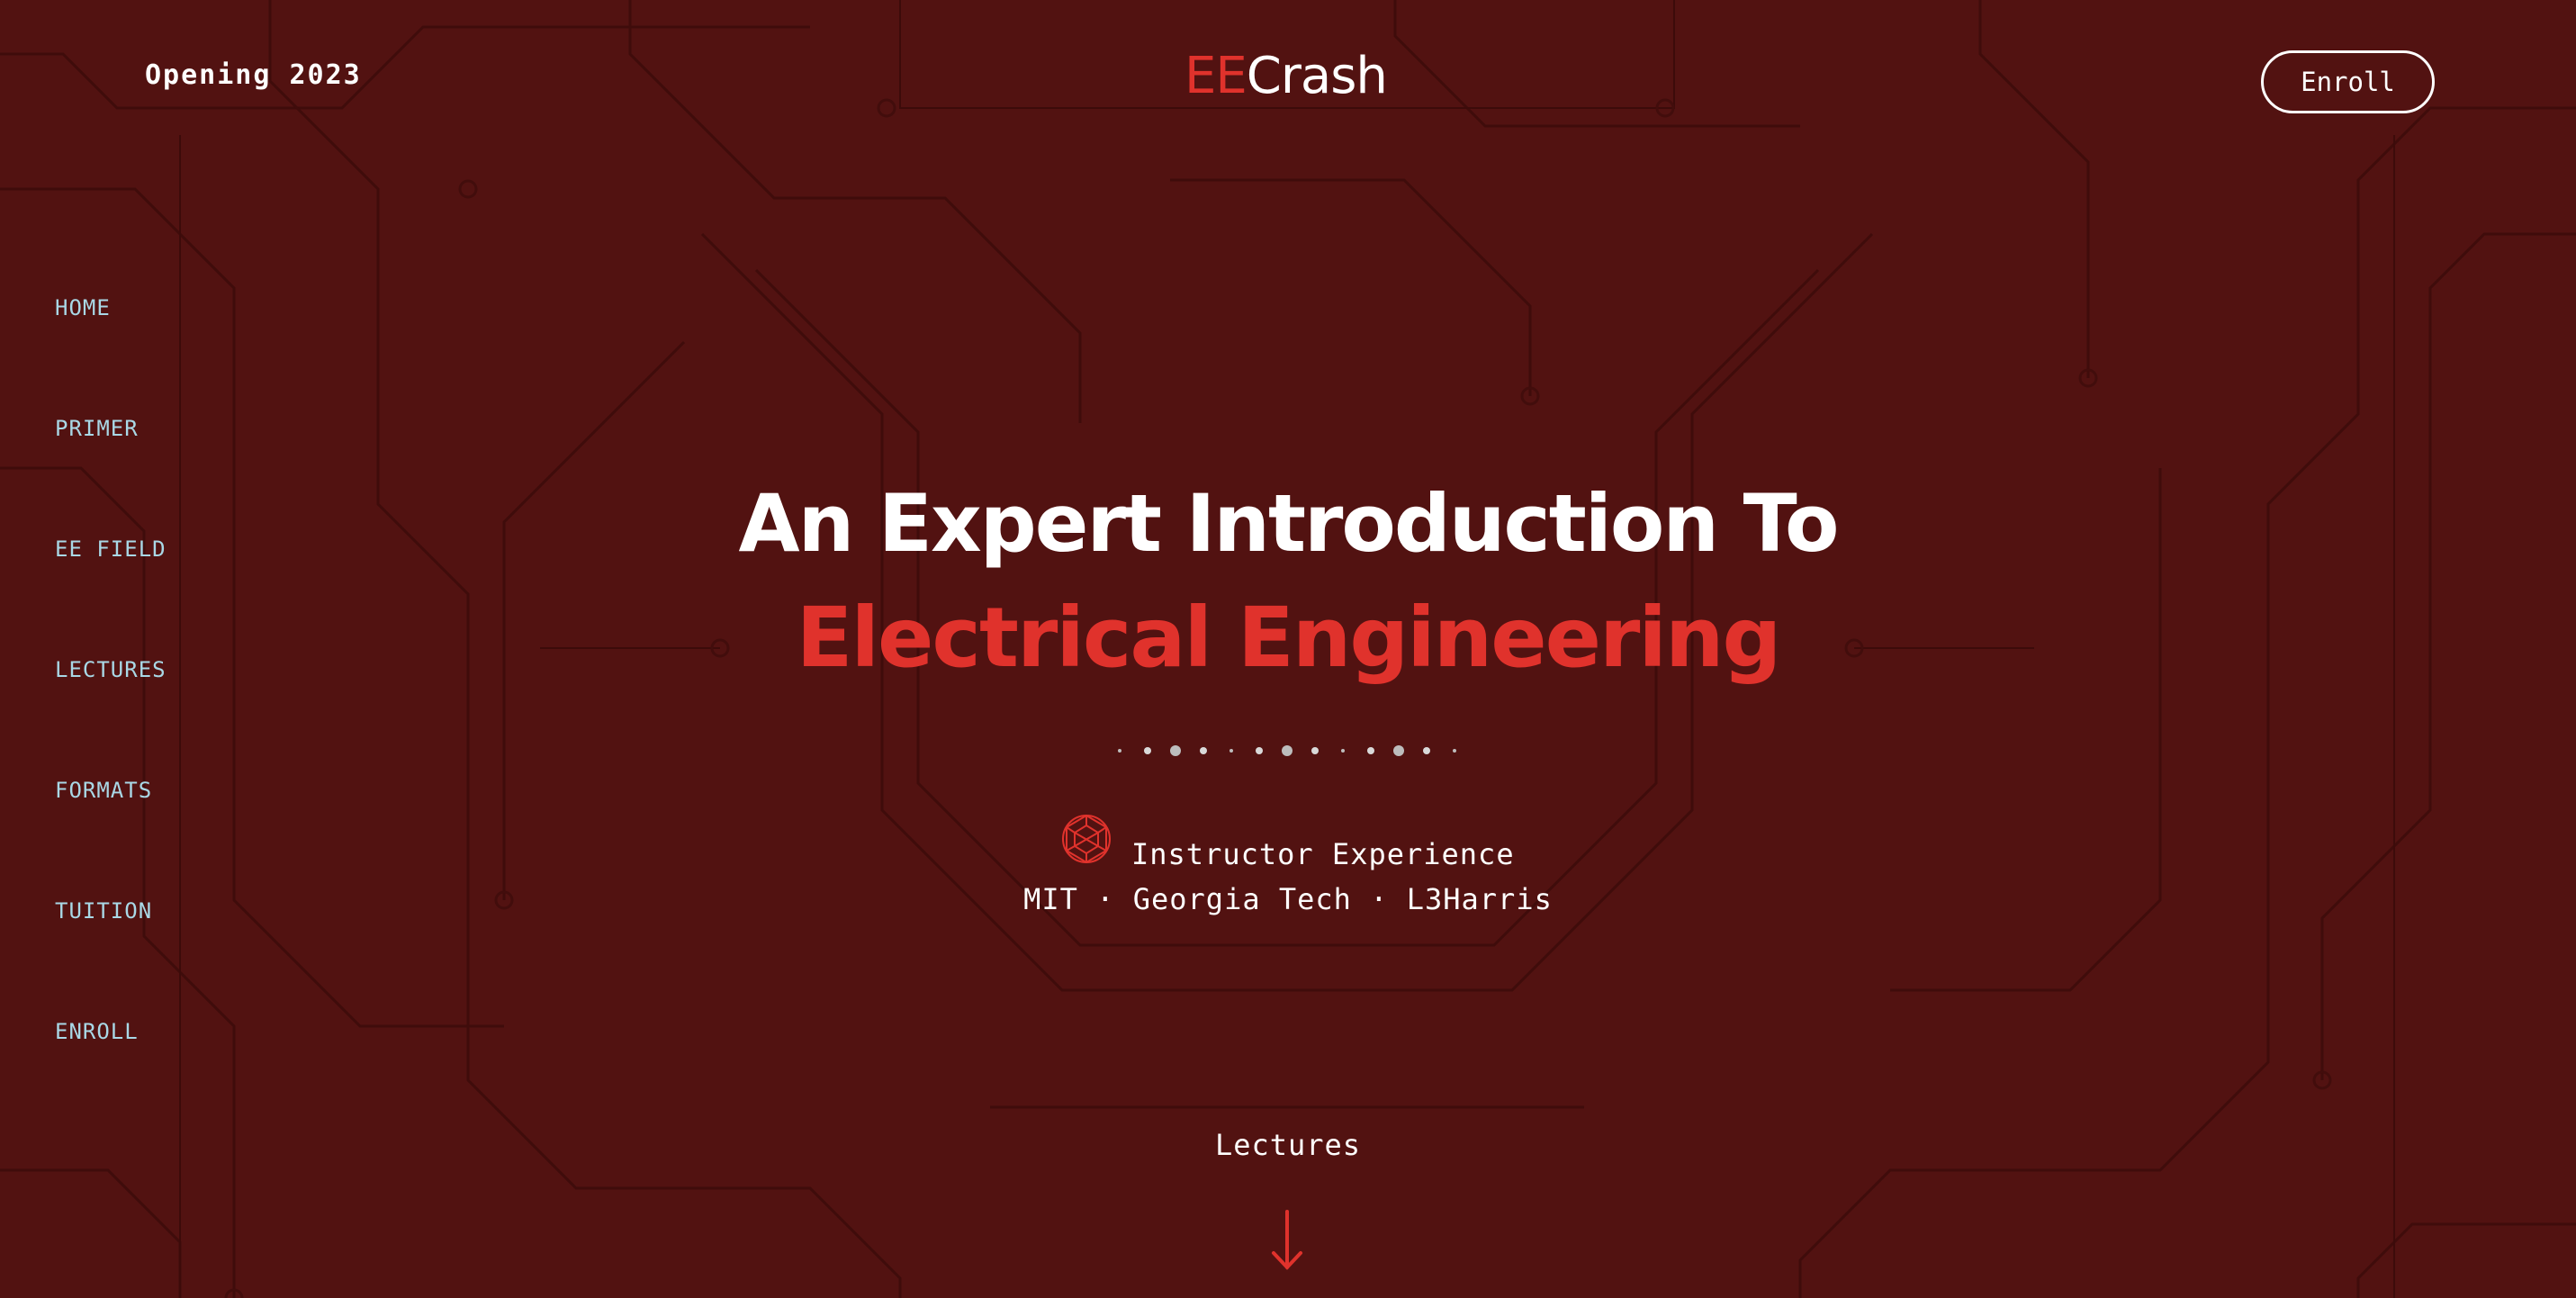  Describe the element at coordinates (1289, 638) in the screenshot. I see `hero-title-line2: Electrical Engineering` at that location.